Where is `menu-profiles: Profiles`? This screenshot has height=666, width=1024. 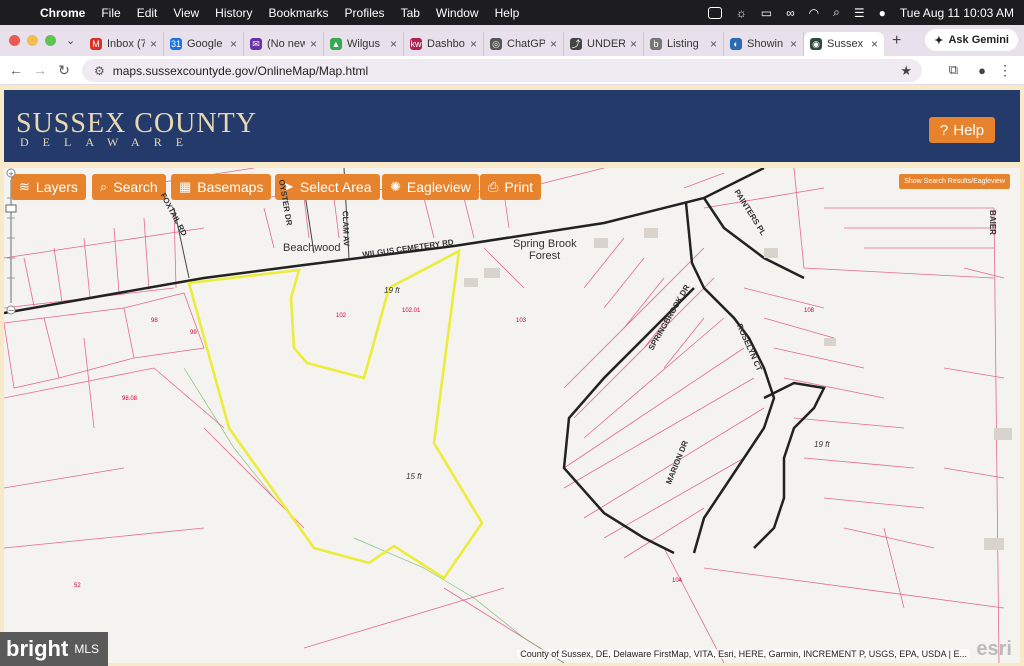
menu-profiles: Profiles is located at coordinates (365, 13).